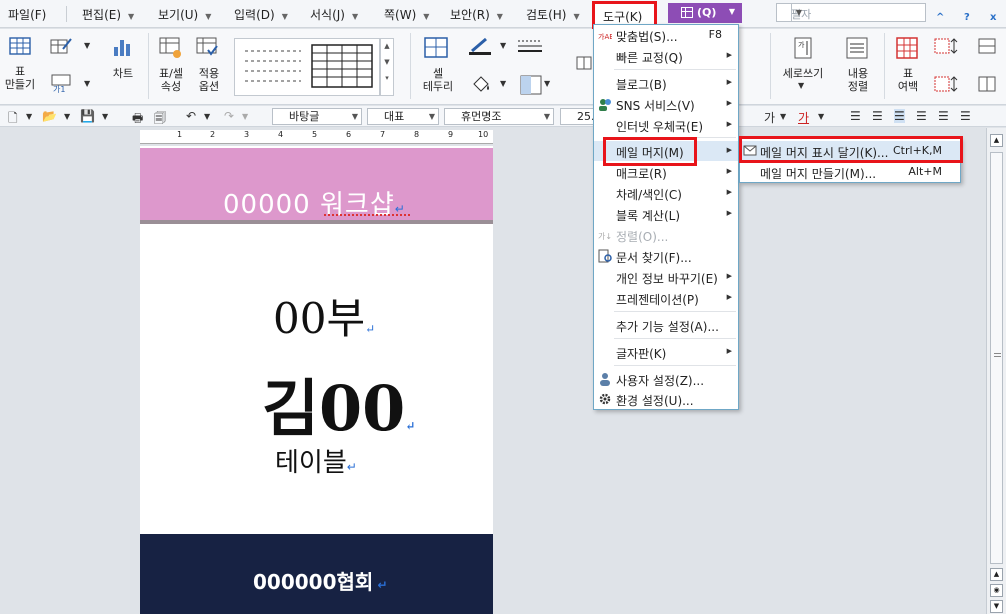 This screenshot has width=1006, height=614. Describe the element at coordinates (480, 46) in the screenshot. I see `pen-color-icon` at that location.